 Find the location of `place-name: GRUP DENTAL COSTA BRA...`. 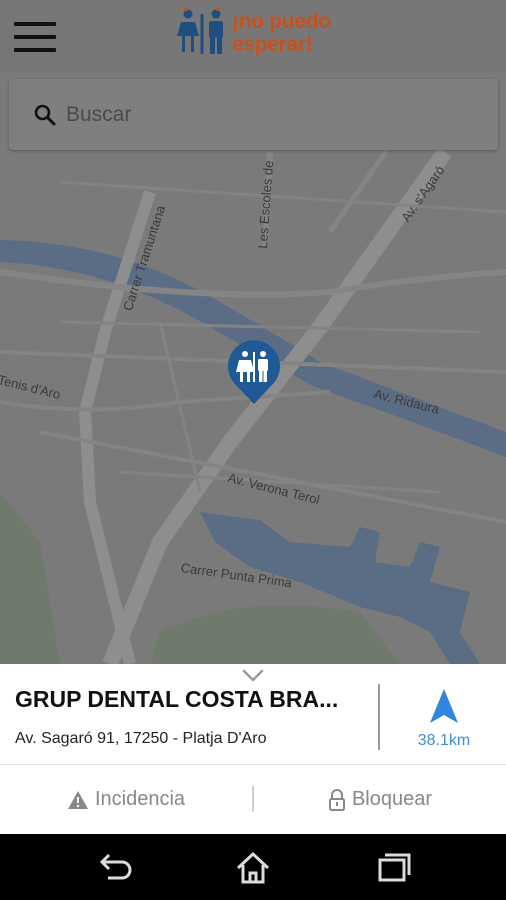

place-name: GRUP DENTAL COSTA BRA... is located at coordinates (192, 699).